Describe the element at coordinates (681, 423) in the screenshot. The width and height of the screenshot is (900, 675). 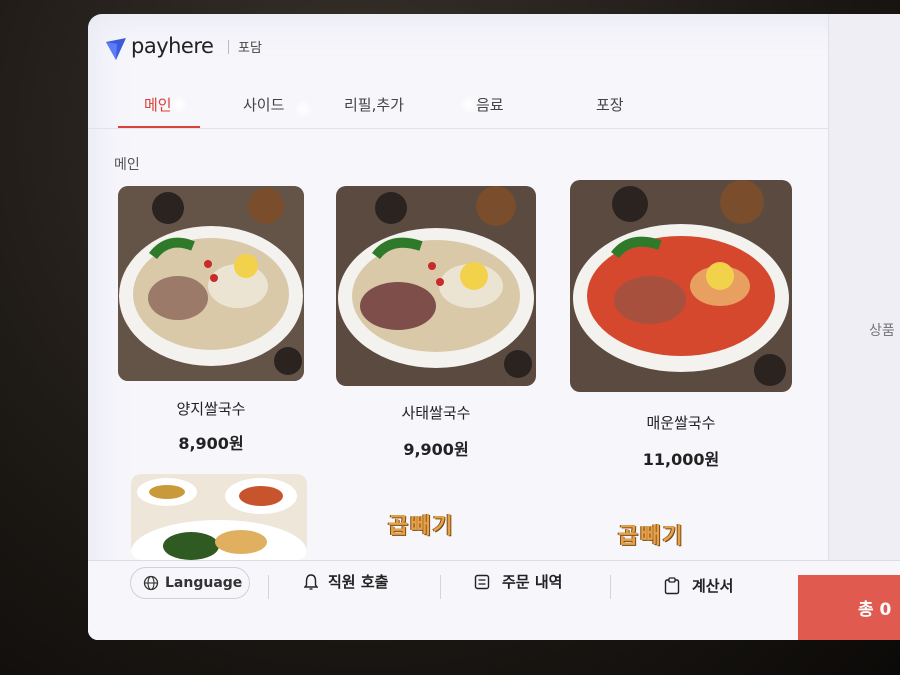
I see `menu-item-name: 매운쌀국수` at that location.